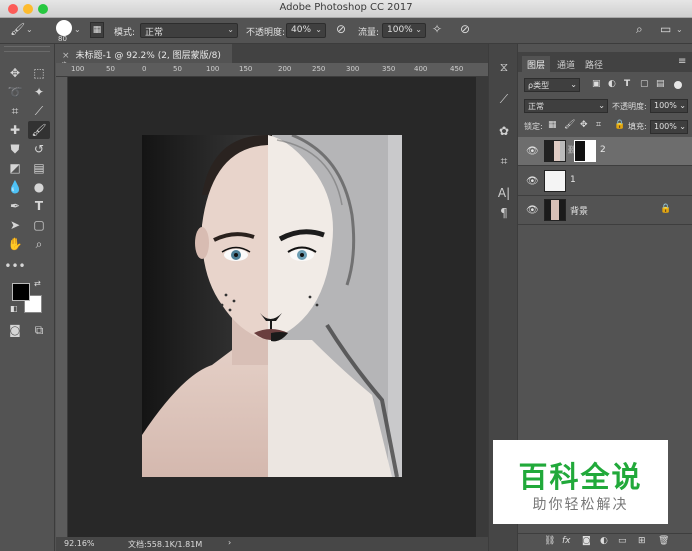  I want to click on gradient-tool-icon: ▤, so click(39, 168).